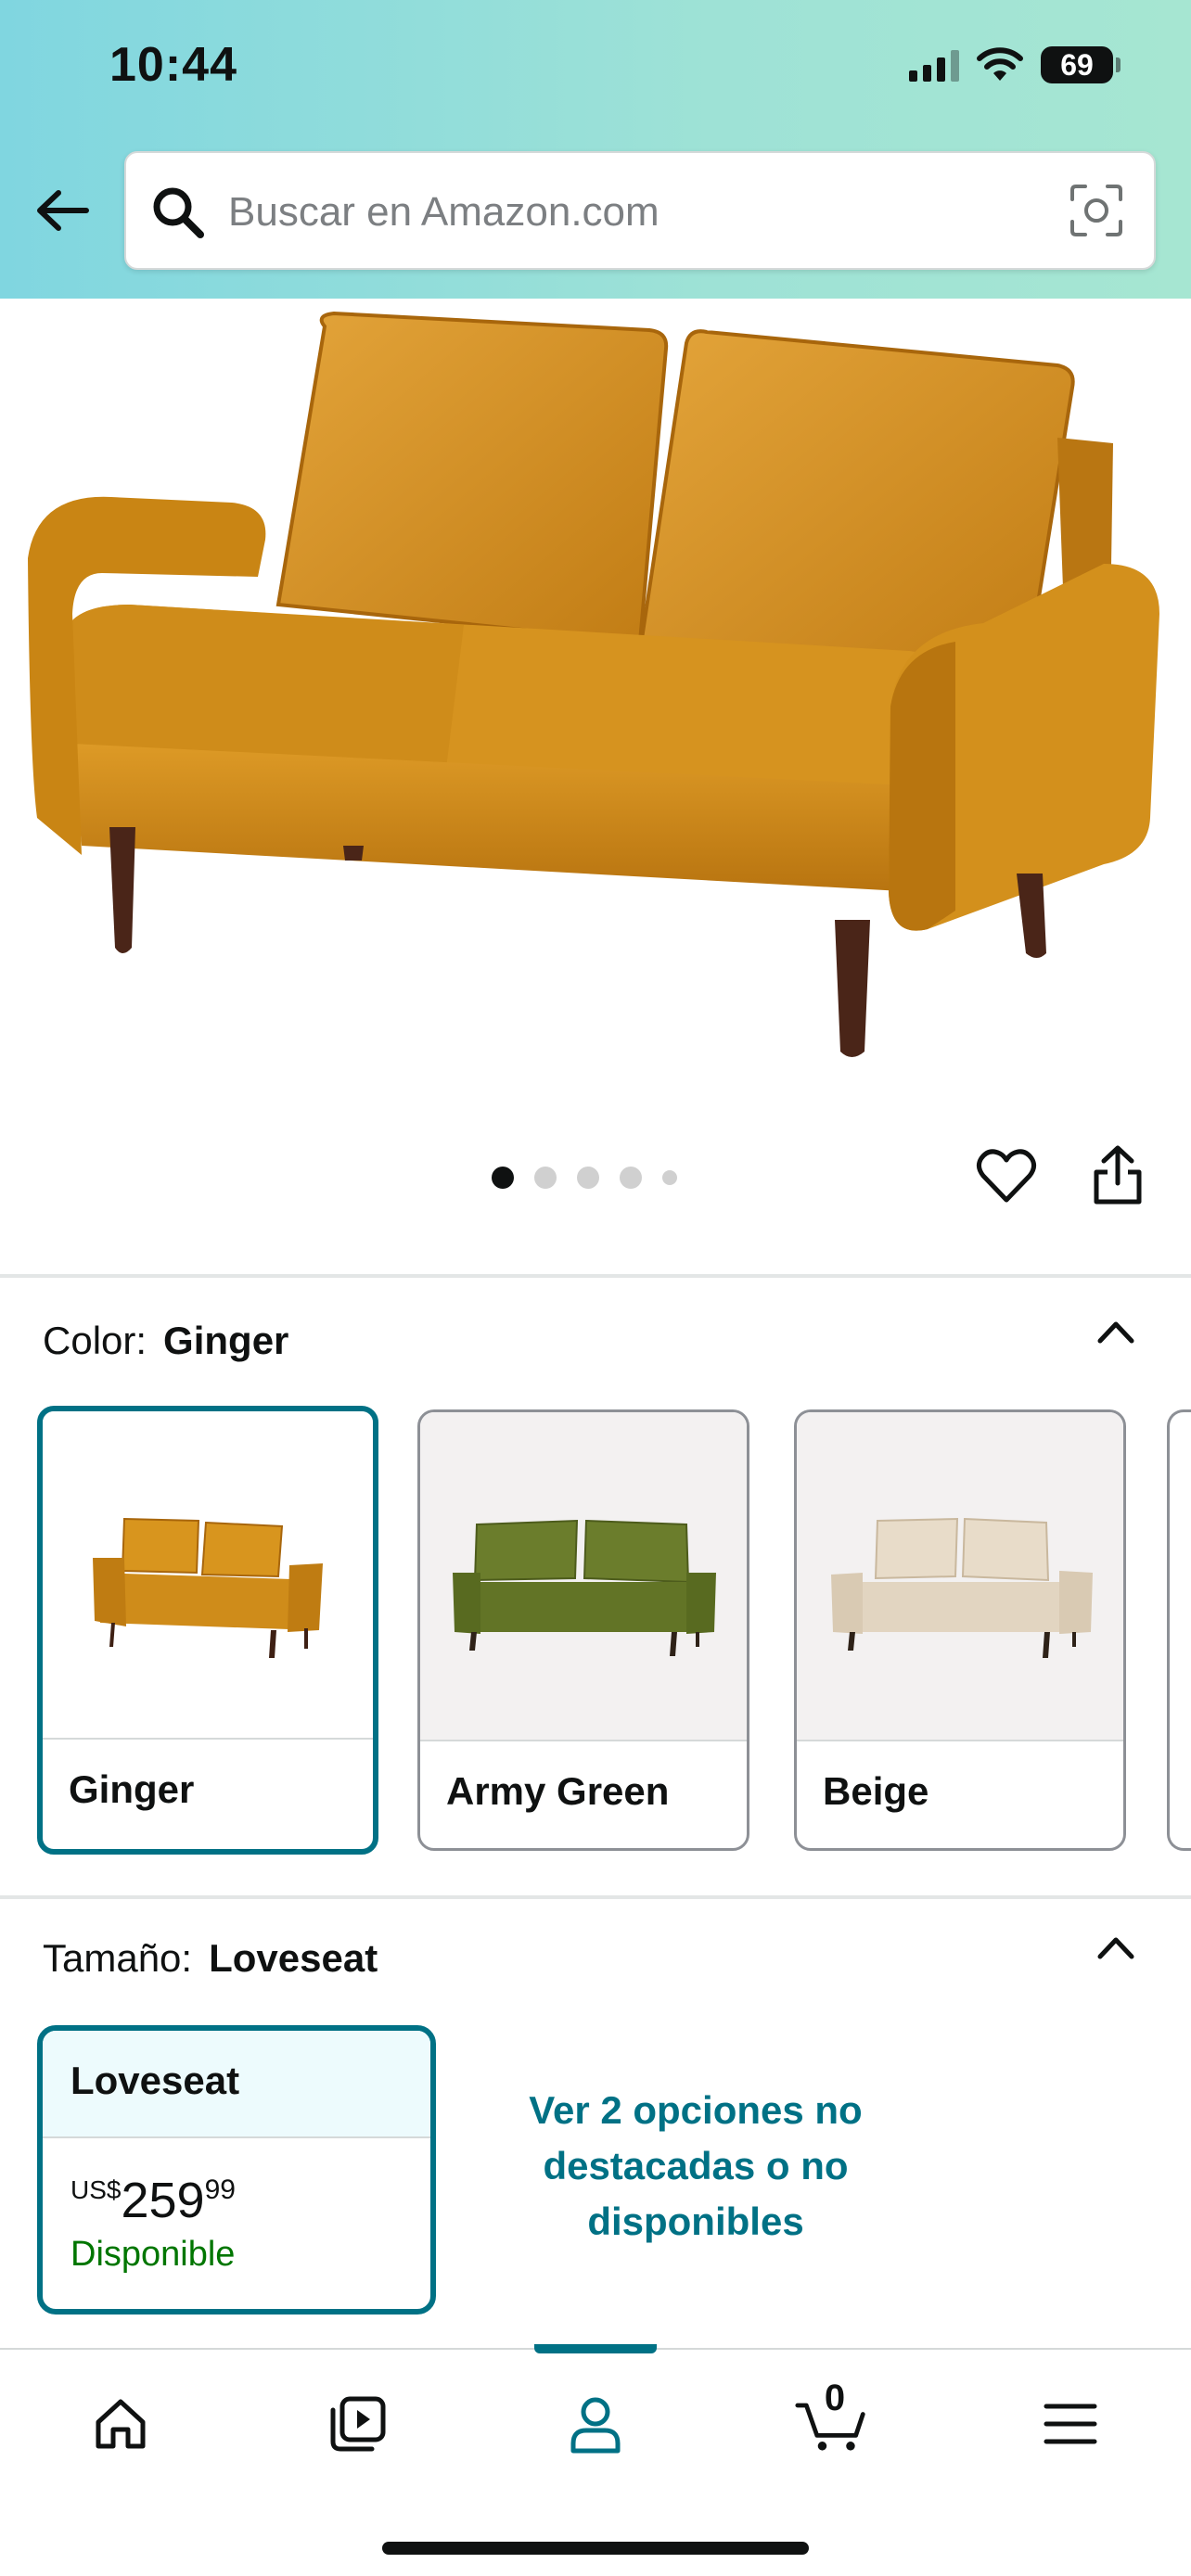 This screenshot has width=1191, height=2576. I want to click on active-tab-indicator, so click(595, 2348).